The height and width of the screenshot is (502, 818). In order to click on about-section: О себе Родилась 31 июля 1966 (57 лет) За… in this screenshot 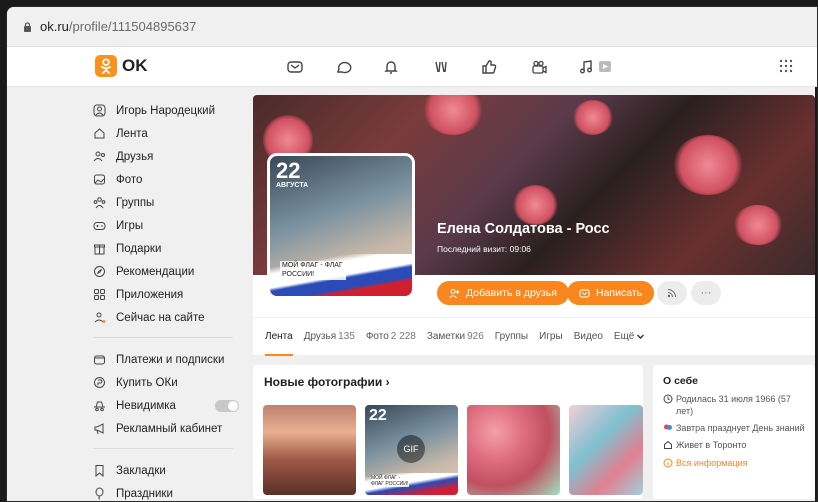, I will do `click(734, 432)`.